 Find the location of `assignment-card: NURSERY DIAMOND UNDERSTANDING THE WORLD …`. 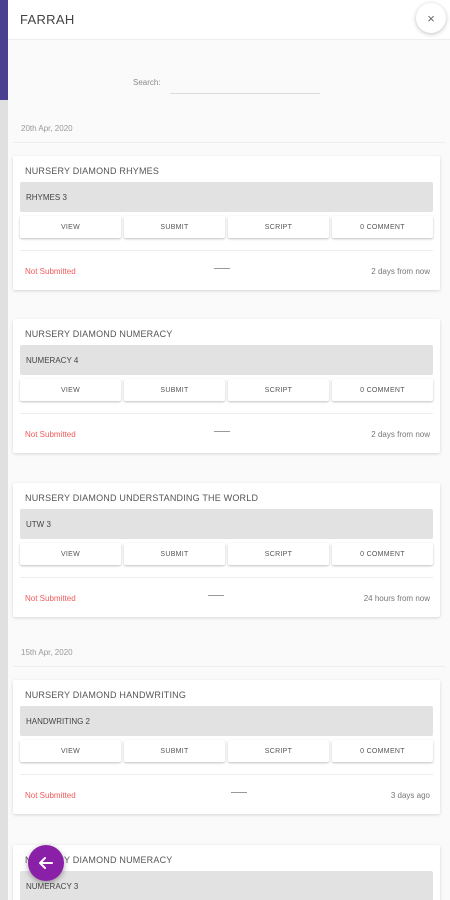

assignment-card: NURSERY DIAMOND UNDERSTANDING THE WORLD … is located at coordinates (226, 550).